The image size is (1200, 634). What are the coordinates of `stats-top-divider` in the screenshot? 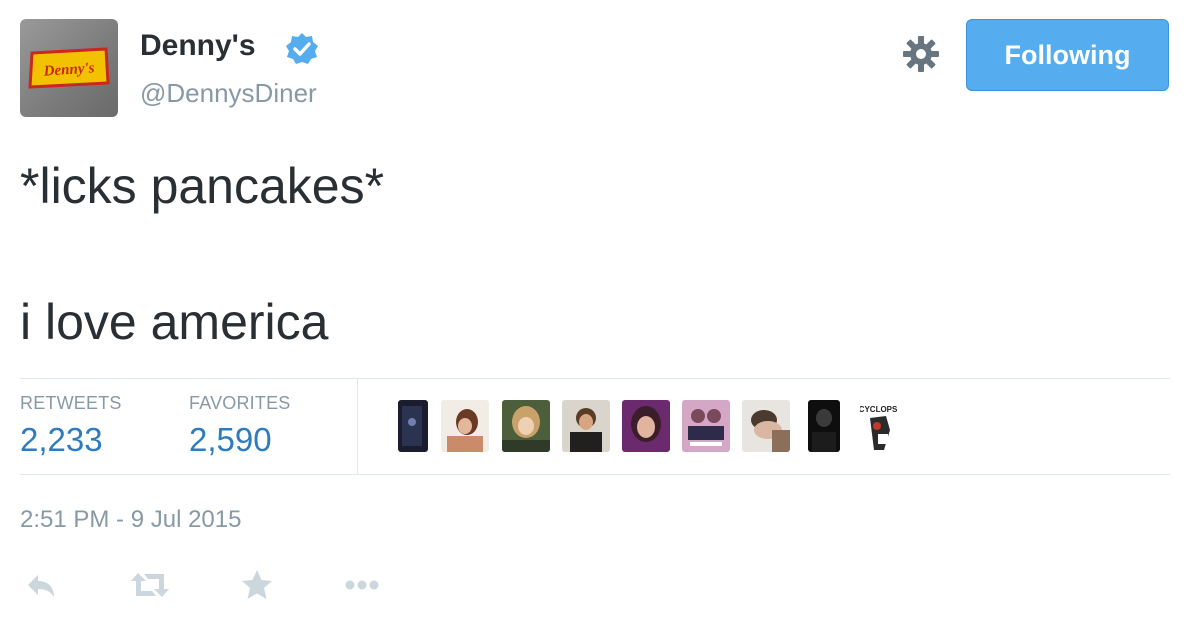 It's located at (595, 378).